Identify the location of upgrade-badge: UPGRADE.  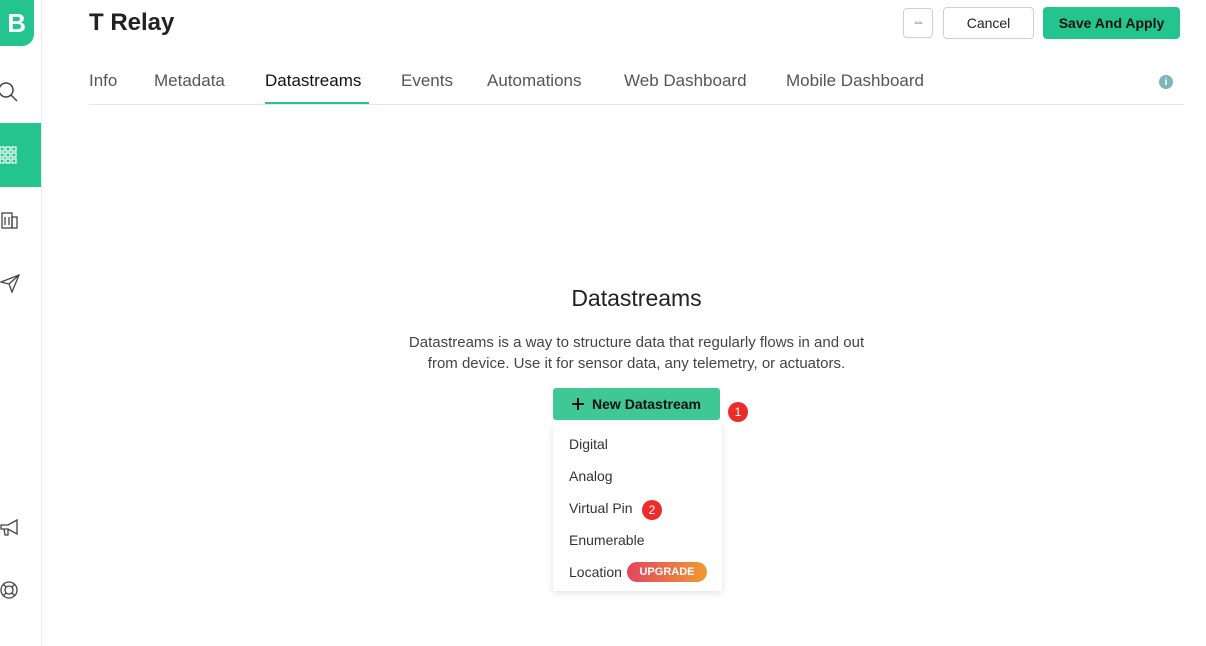
(667, 572).